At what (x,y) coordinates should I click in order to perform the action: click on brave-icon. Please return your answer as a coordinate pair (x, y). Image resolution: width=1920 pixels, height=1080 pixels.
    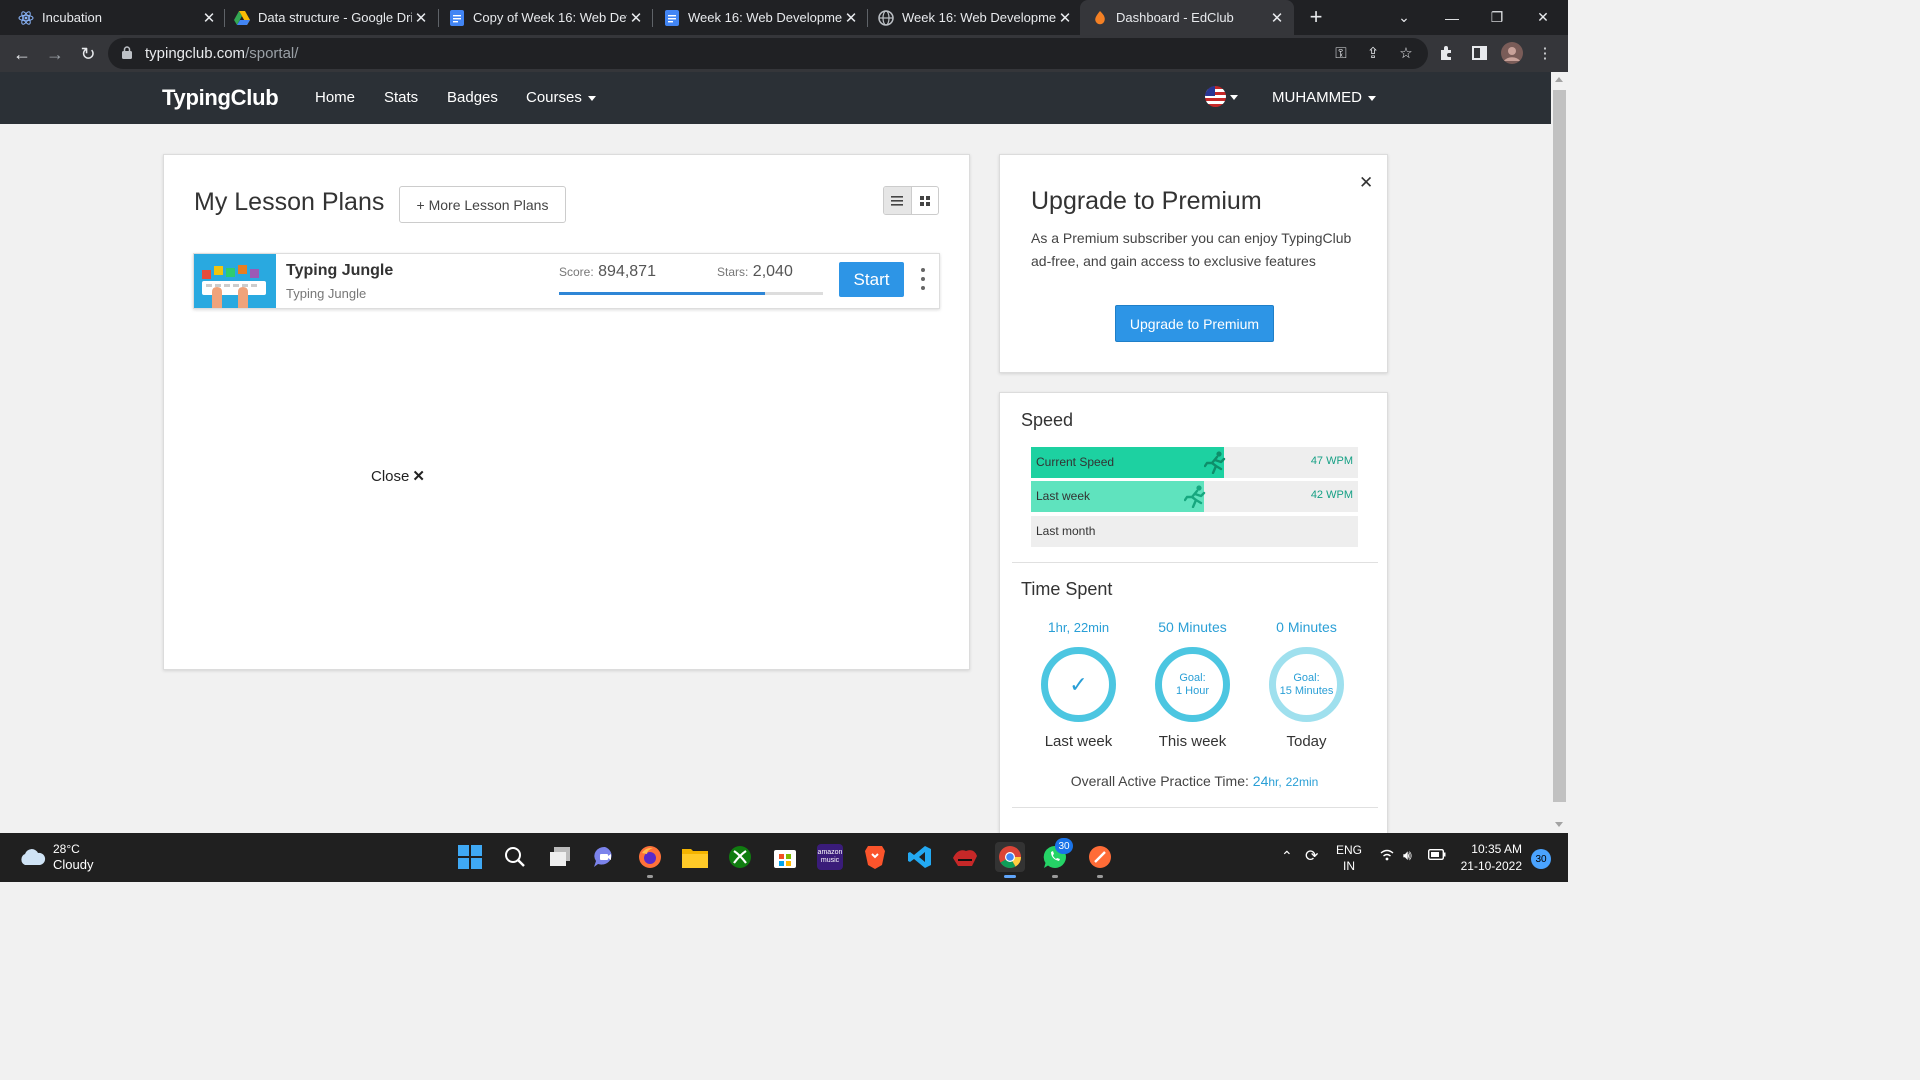
    Looking at the image, I should click on (875, 857).